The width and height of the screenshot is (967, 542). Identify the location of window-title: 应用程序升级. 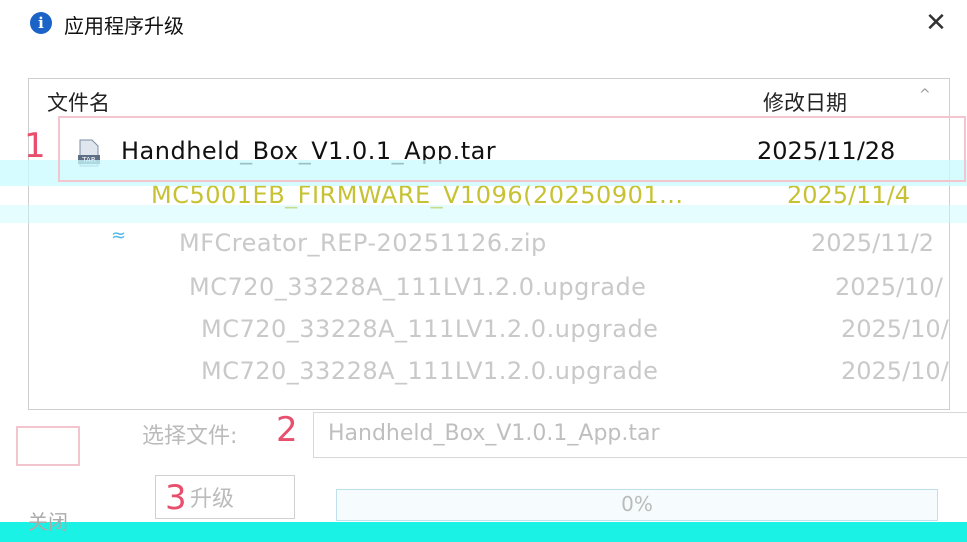
(124, 26).